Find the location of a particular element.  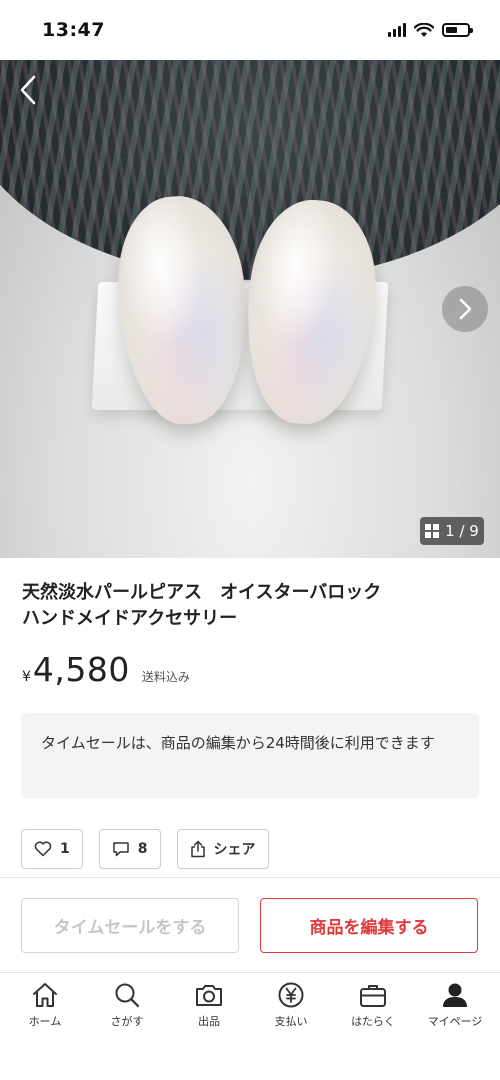

product-title-line2: ハンドメイドアクセサリー is located at coordinates (130, 618).